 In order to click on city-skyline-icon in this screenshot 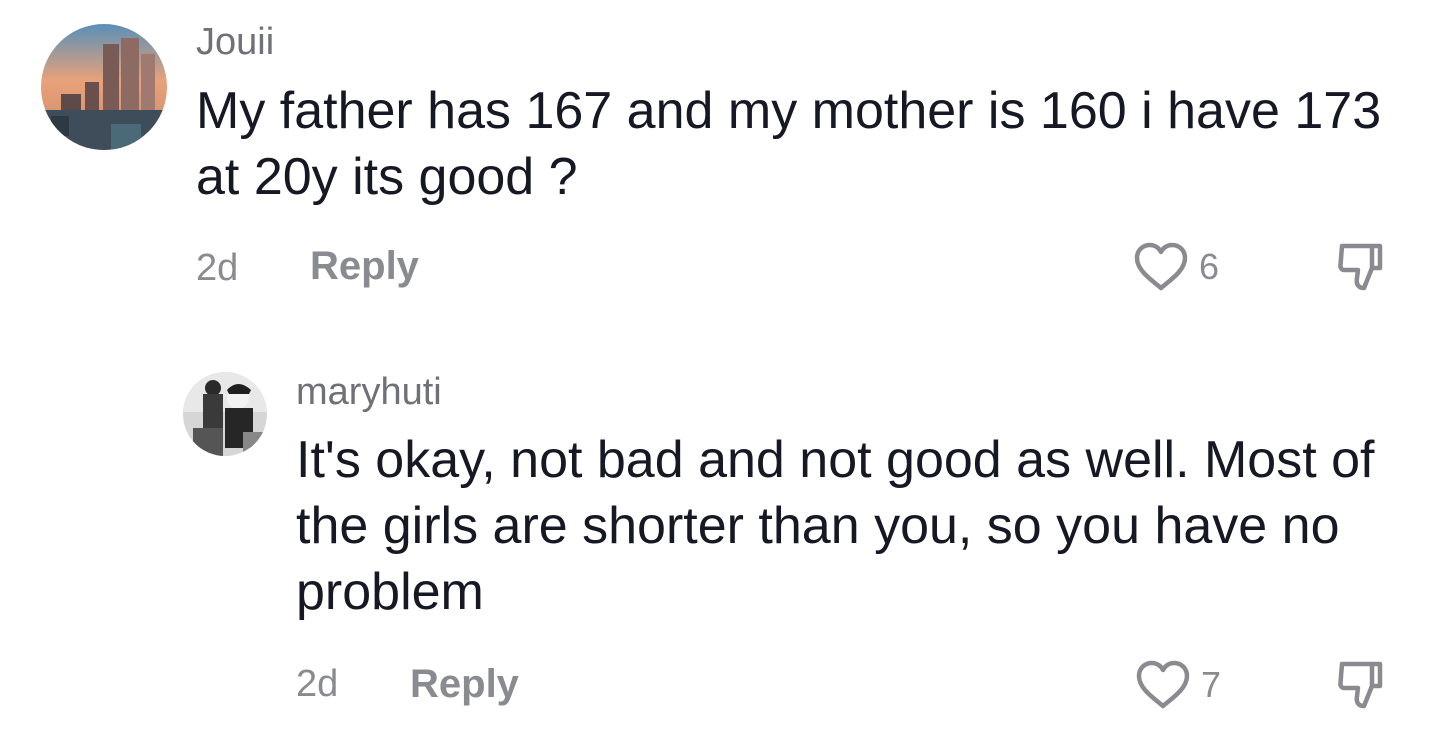, I will do `click(104, 87)`.